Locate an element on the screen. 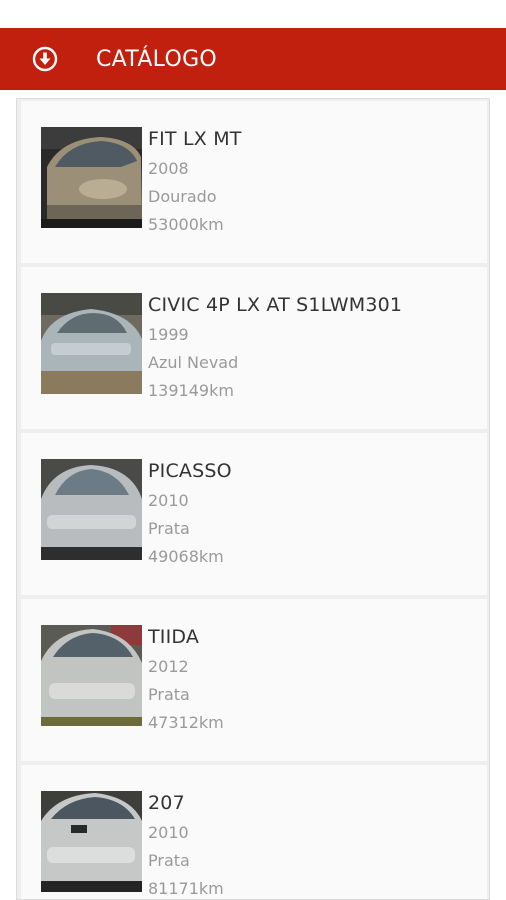 Image resolution: width=506 pixels, height=900 pixels. car-model: PICASSO is located at coordinates (190, 471).